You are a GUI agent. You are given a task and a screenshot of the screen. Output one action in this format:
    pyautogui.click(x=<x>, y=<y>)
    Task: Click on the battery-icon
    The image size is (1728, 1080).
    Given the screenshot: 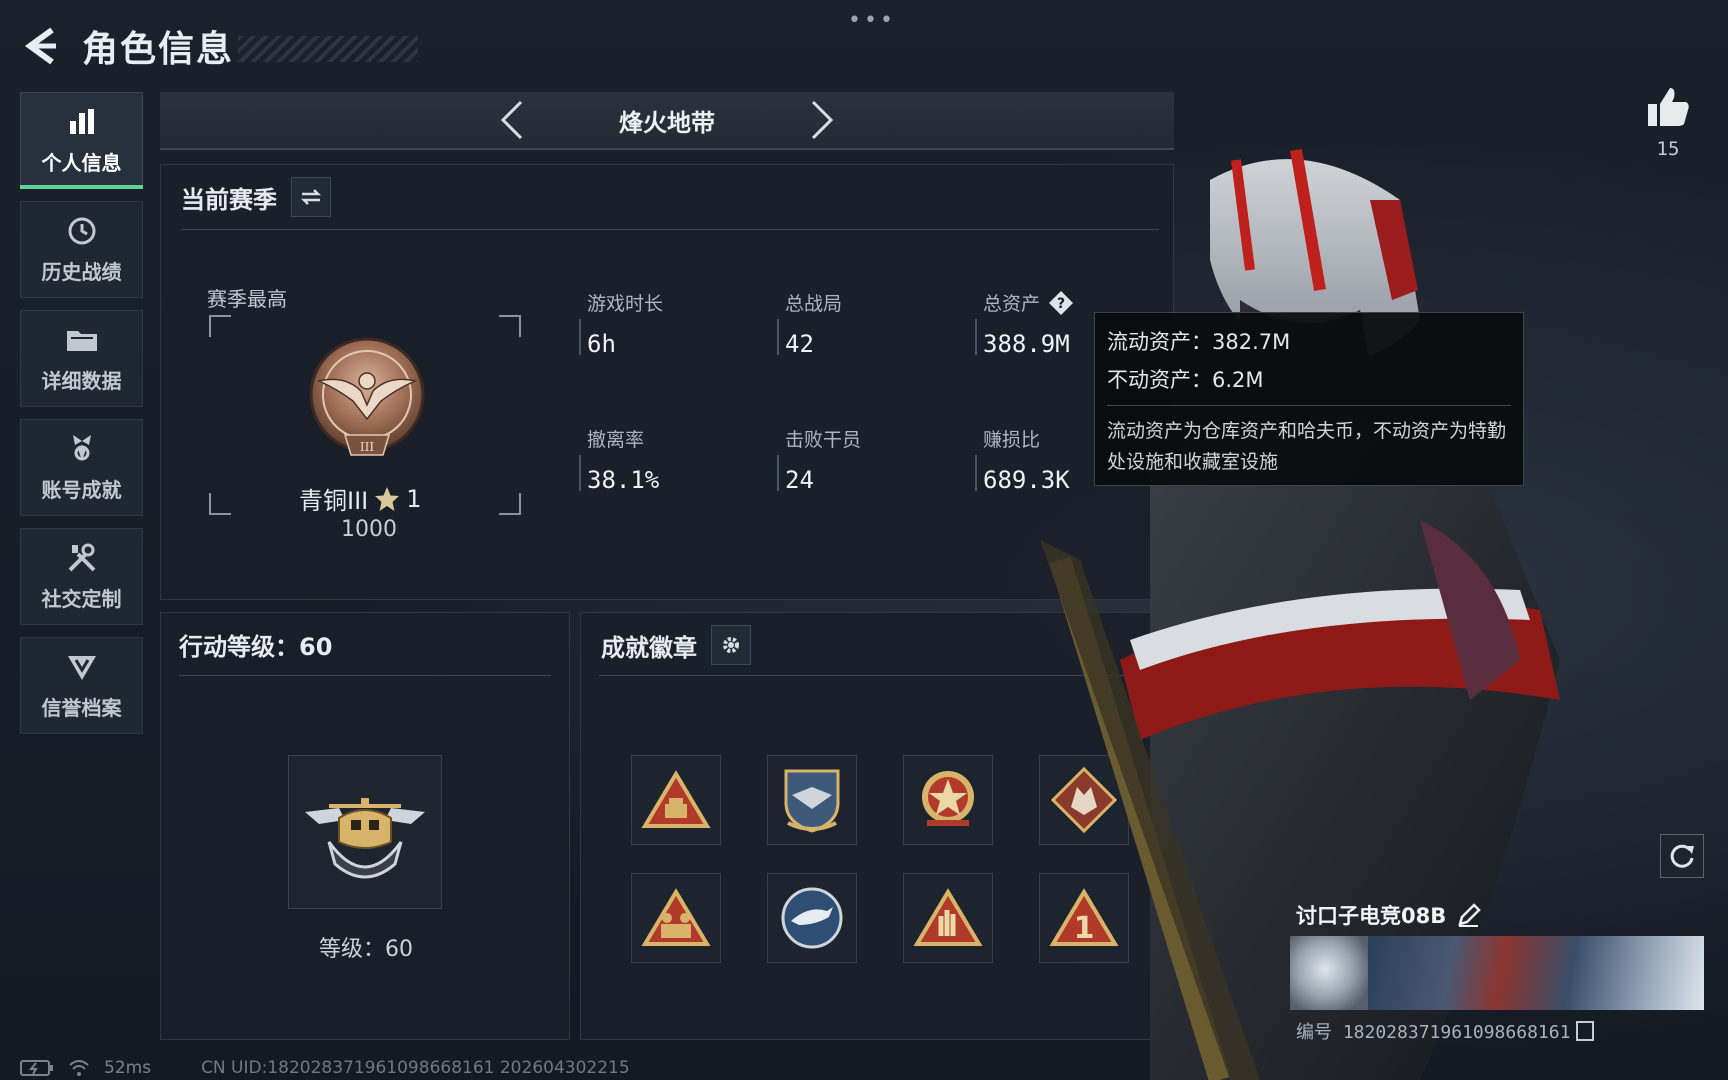 What is the action you would take?
    pyautogui.click(x=36, y=1068)
    